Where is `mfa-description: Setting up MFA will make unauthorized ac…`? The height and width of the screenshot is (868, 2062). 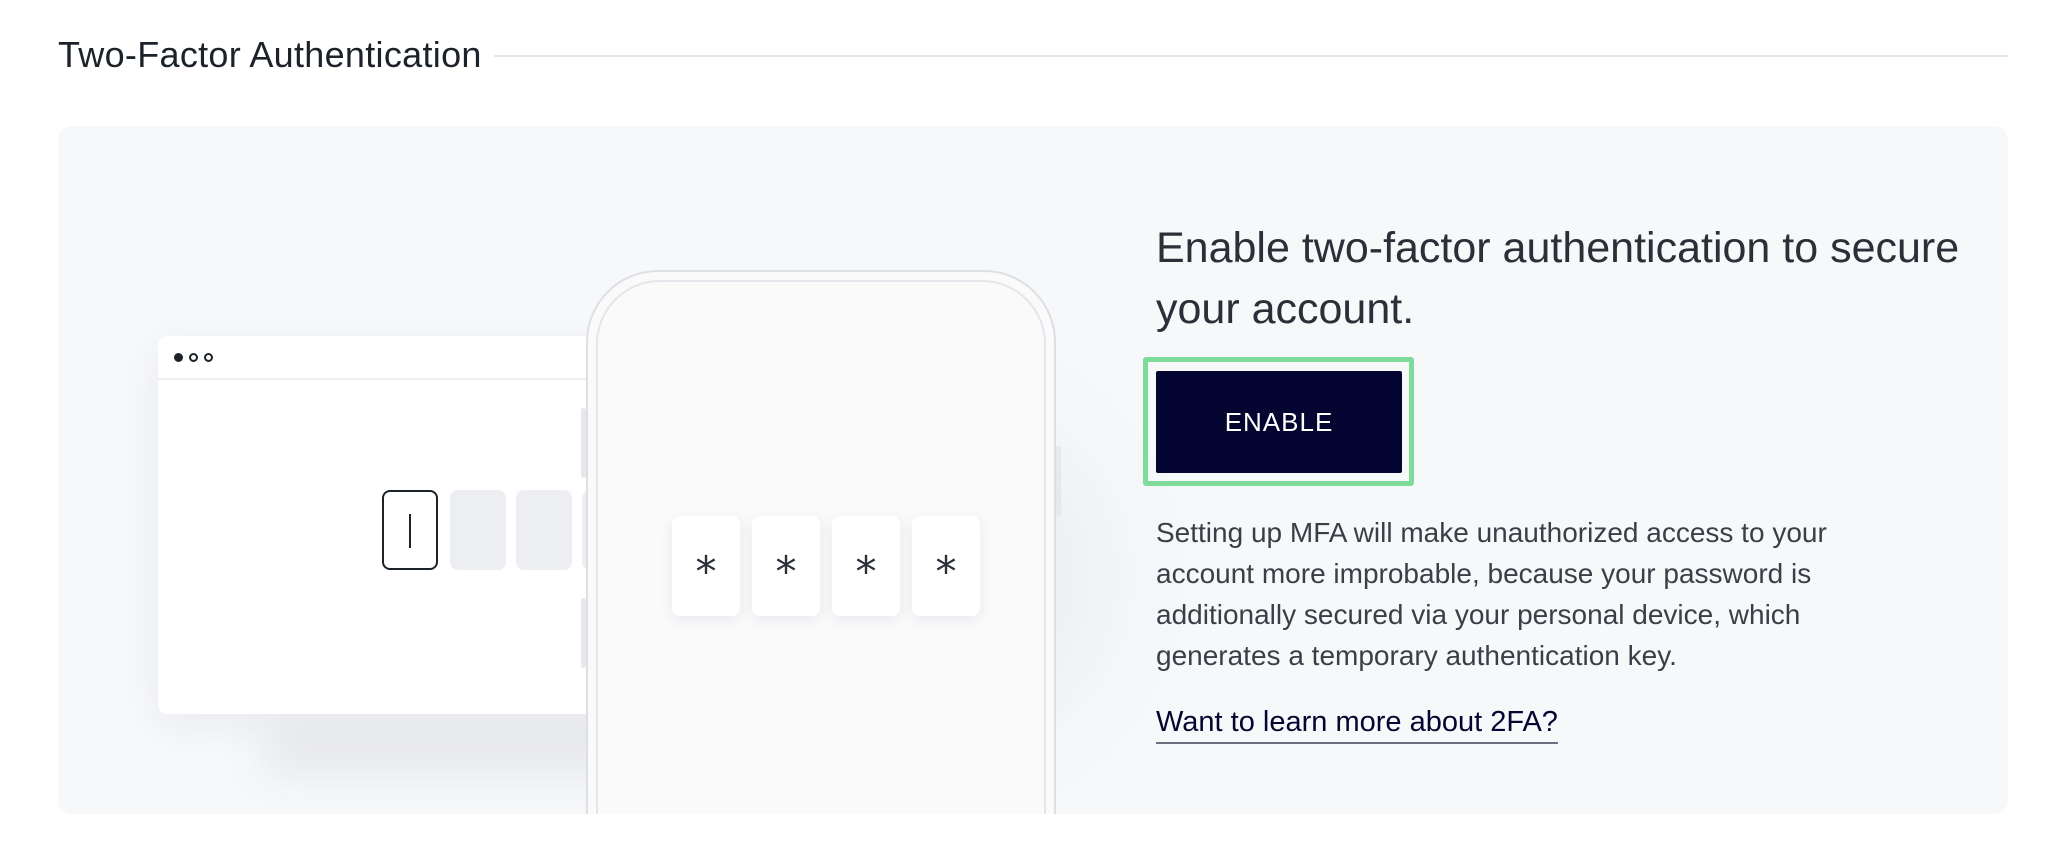
mfa-description: Setting up MFA will make unauthorized ac… is located at coordinates (1491, 594).